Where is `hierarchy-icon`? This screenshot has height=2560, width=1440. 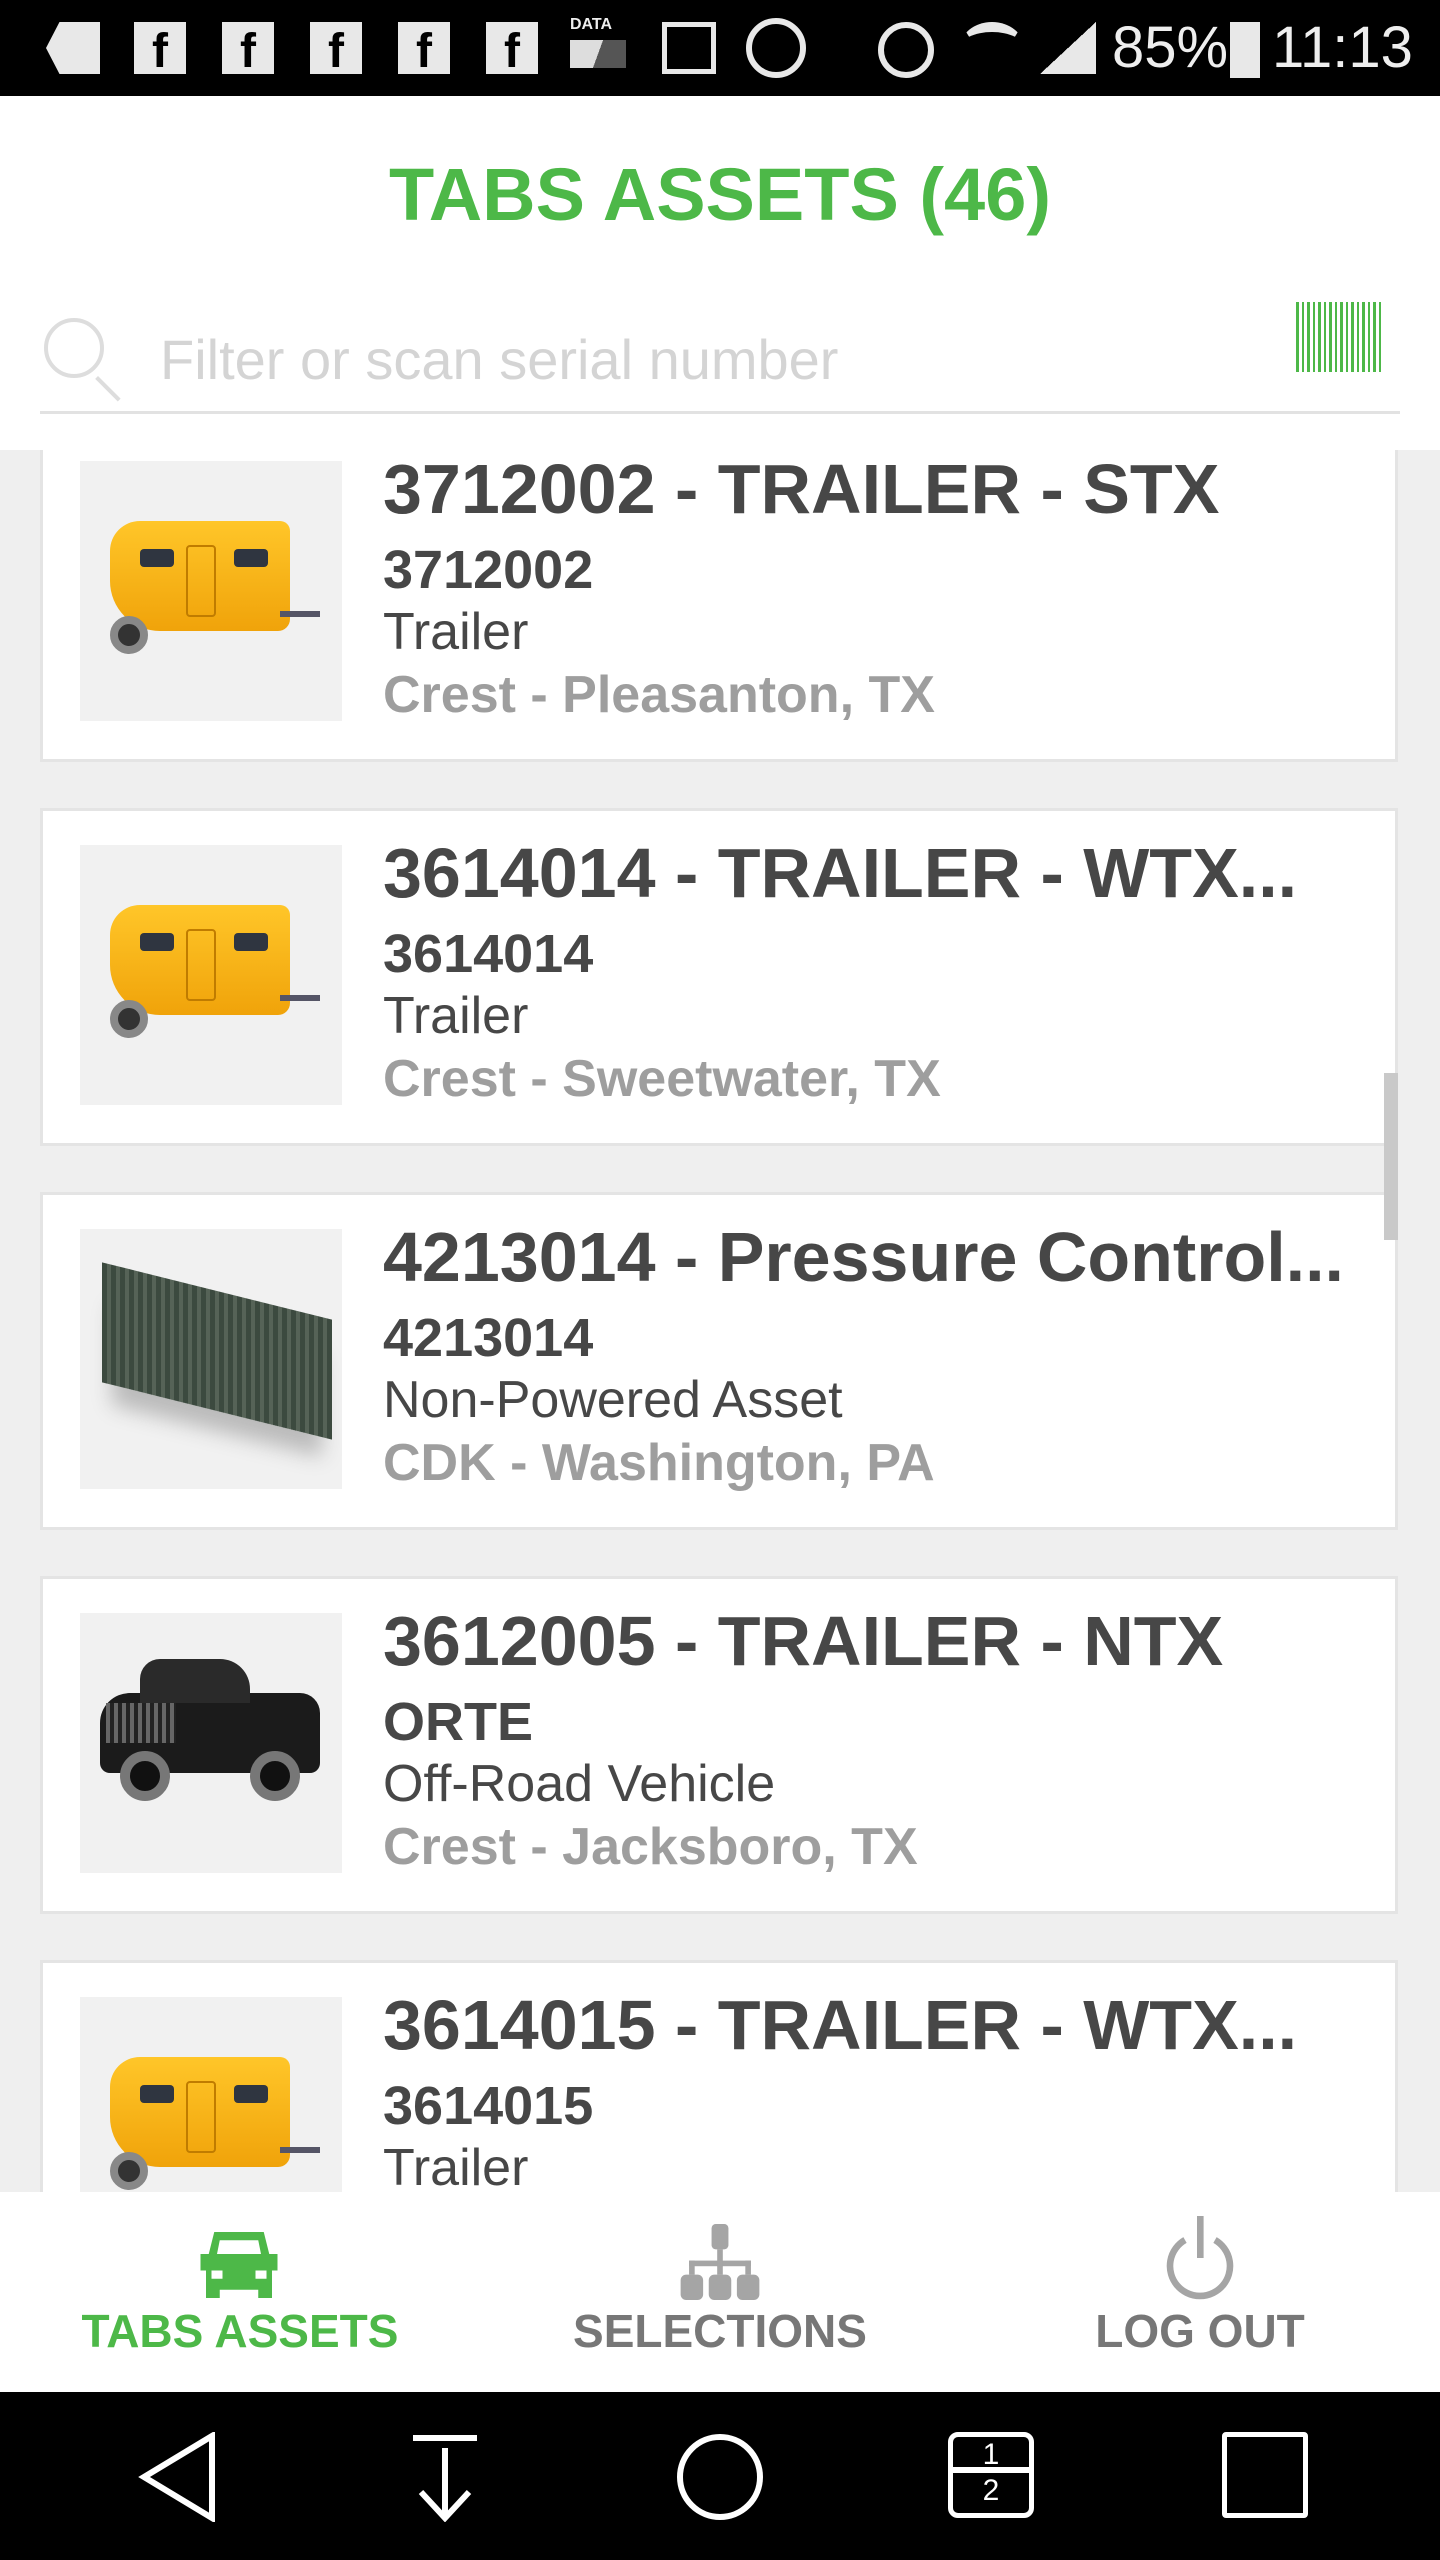 hierarchy-icon is located at coordinates (720, 2262).